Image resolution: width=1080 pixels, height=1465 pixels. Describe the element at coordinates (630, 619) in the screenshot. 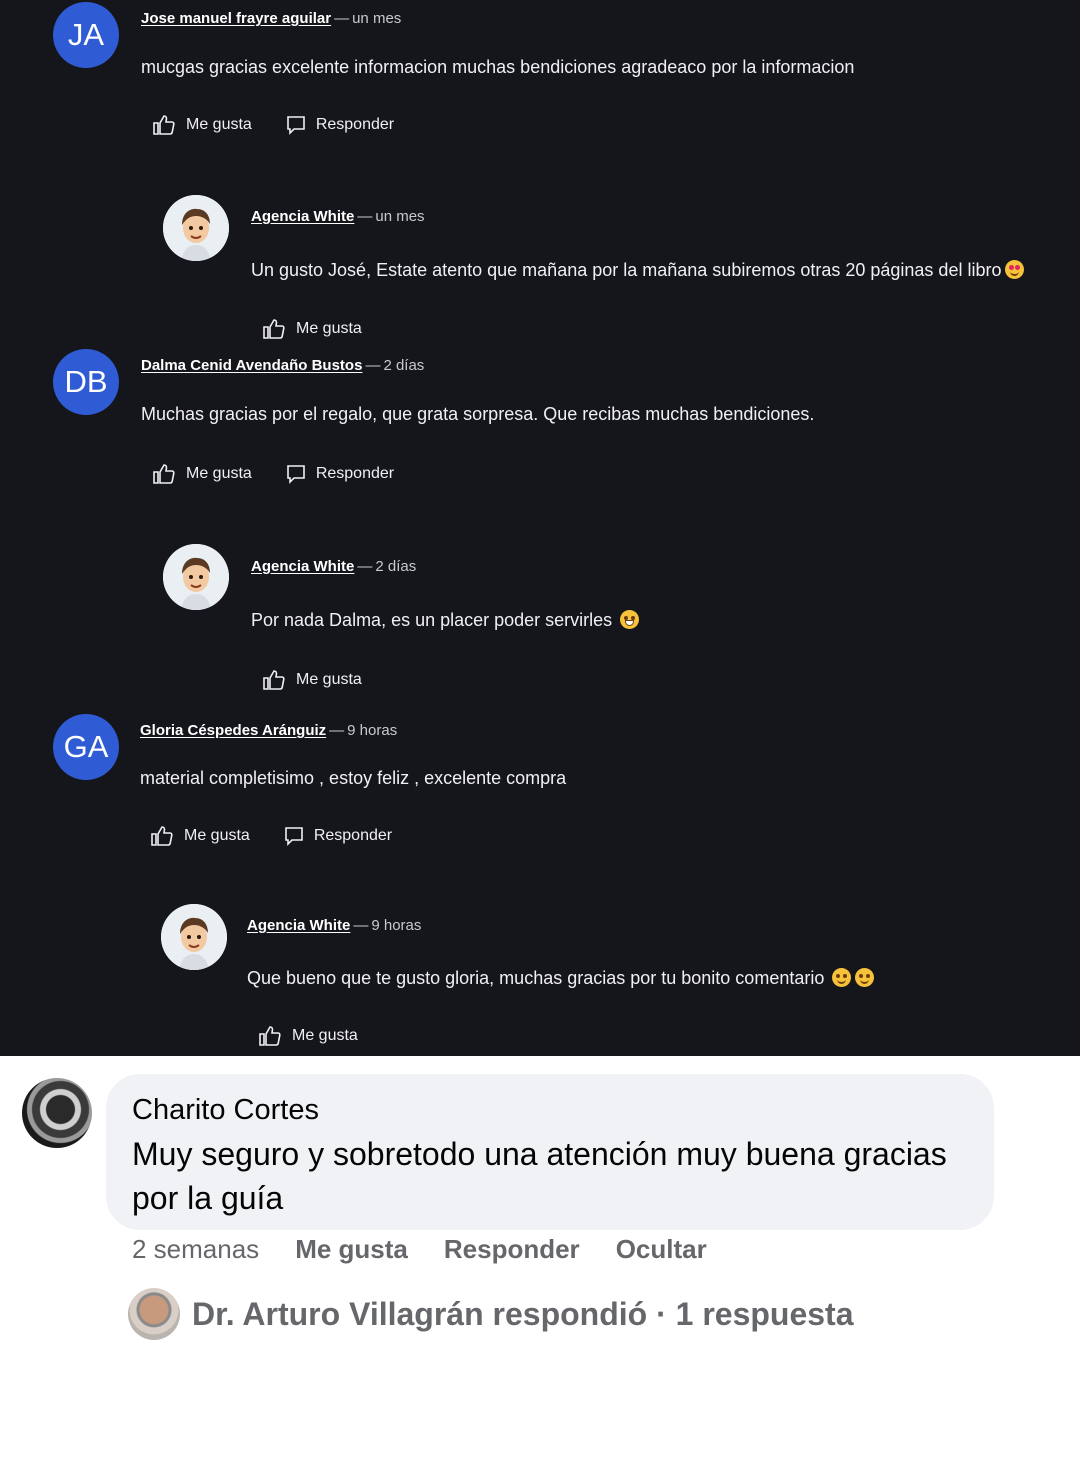

I see `grinning-emoji-icon` at that location.